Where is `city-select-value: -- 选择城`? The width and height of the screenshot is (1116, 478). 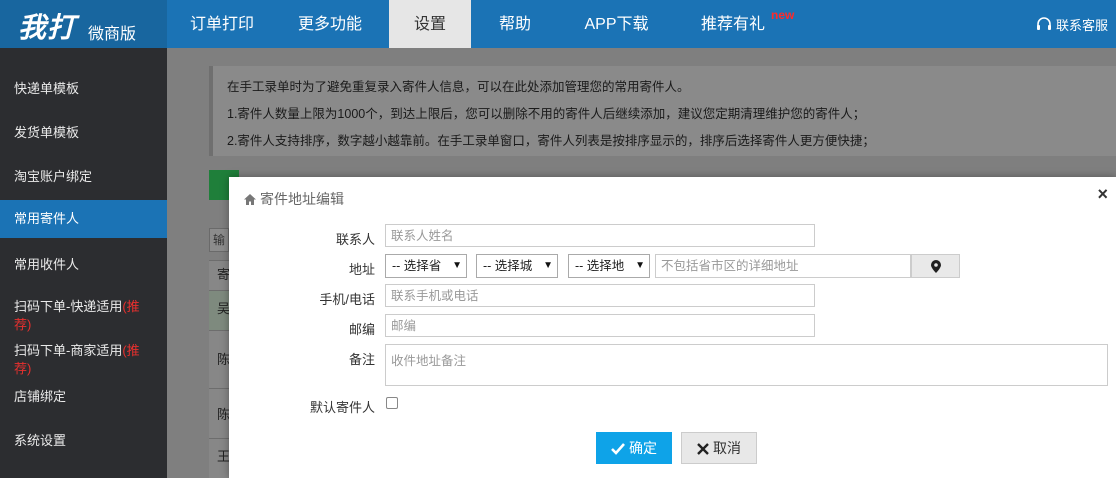
city-select-value: -- 选择城 is located at coordinates (508, 266).